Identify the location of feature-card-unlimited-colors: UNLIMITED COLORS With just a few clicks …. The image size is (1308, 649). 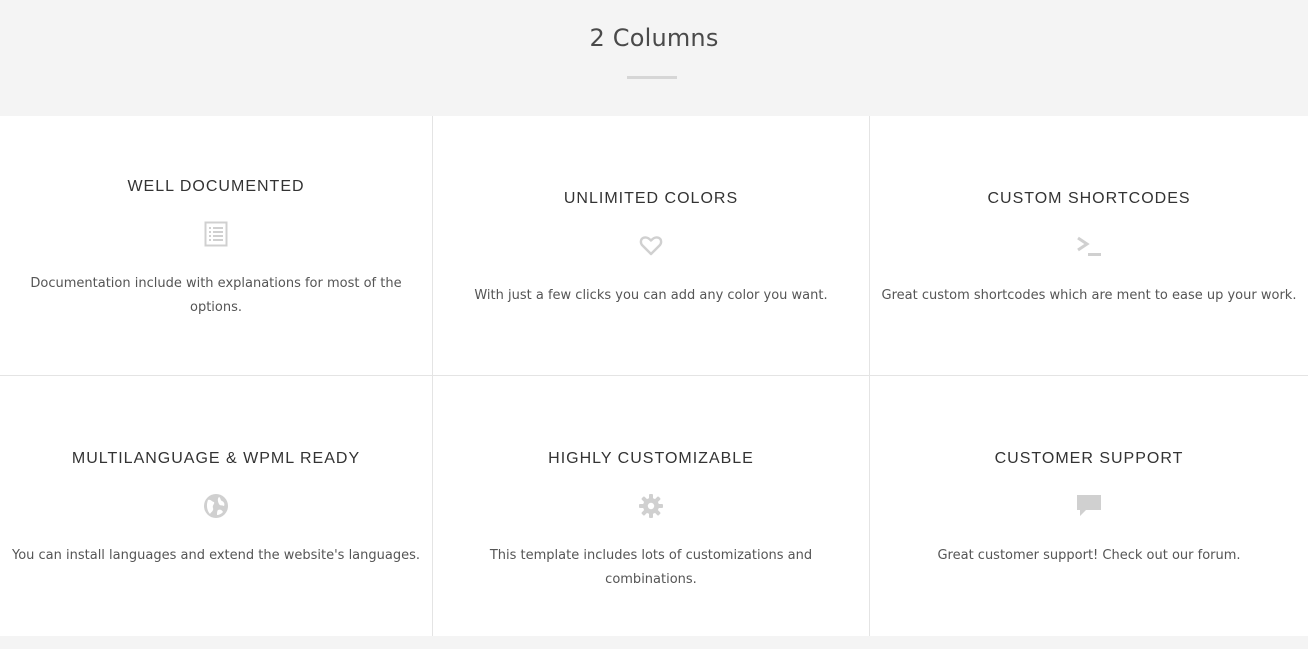
(651, 246).